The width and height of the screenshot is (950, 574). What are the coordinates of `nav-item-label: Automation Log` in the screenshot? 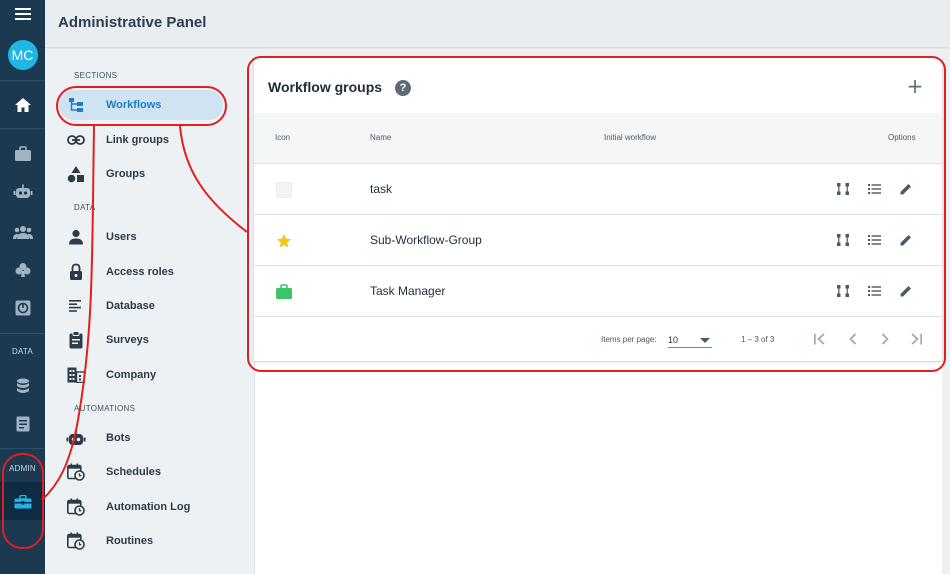 It's located at (148, 507).